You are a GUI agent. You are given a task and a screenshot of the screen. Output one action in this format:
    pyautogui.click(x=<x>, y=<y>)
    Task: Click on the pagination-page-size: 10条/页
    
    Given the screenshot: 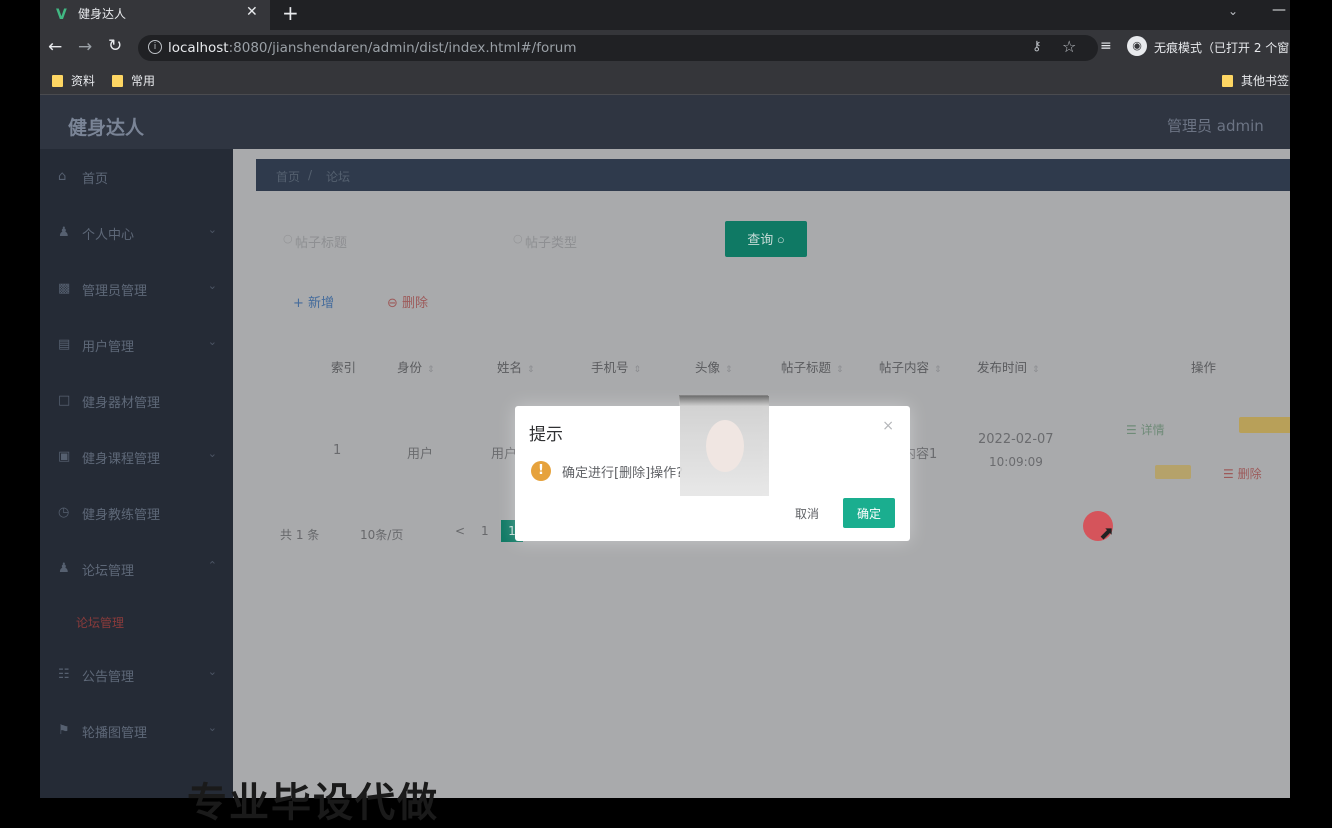 What is the action you would take?
    pyautogui.click(x=381, y=534)
    